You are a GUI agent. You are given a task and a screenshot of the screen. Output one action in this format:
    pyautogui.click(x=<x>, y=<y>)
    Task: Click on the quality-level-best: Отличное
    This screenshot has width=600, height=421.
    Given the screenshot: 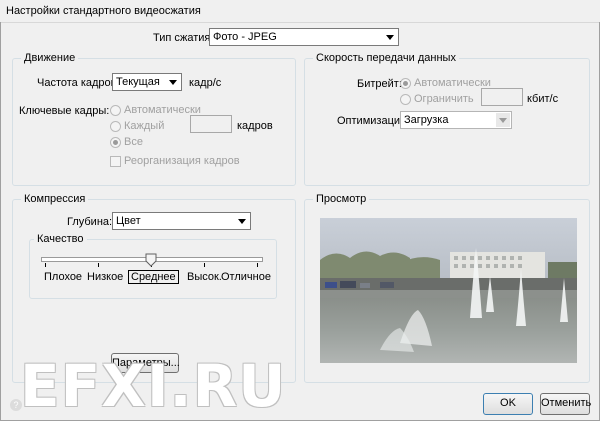 What is the action you would take?
    pyautogui.click(x=246, y=277)
    